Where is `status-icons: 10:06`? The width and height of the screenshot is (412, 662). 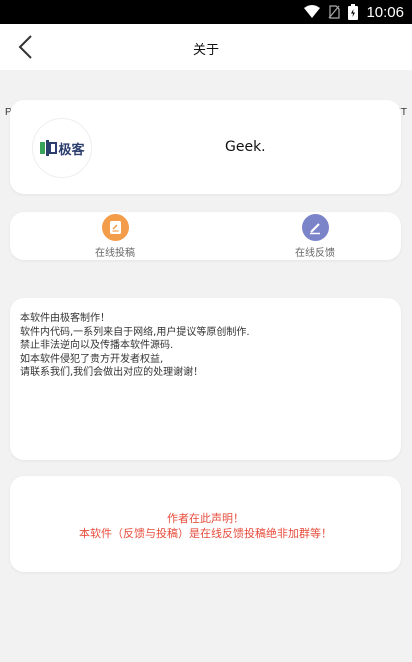
status-icons: 10:06 is located at coordinates (354, 12).